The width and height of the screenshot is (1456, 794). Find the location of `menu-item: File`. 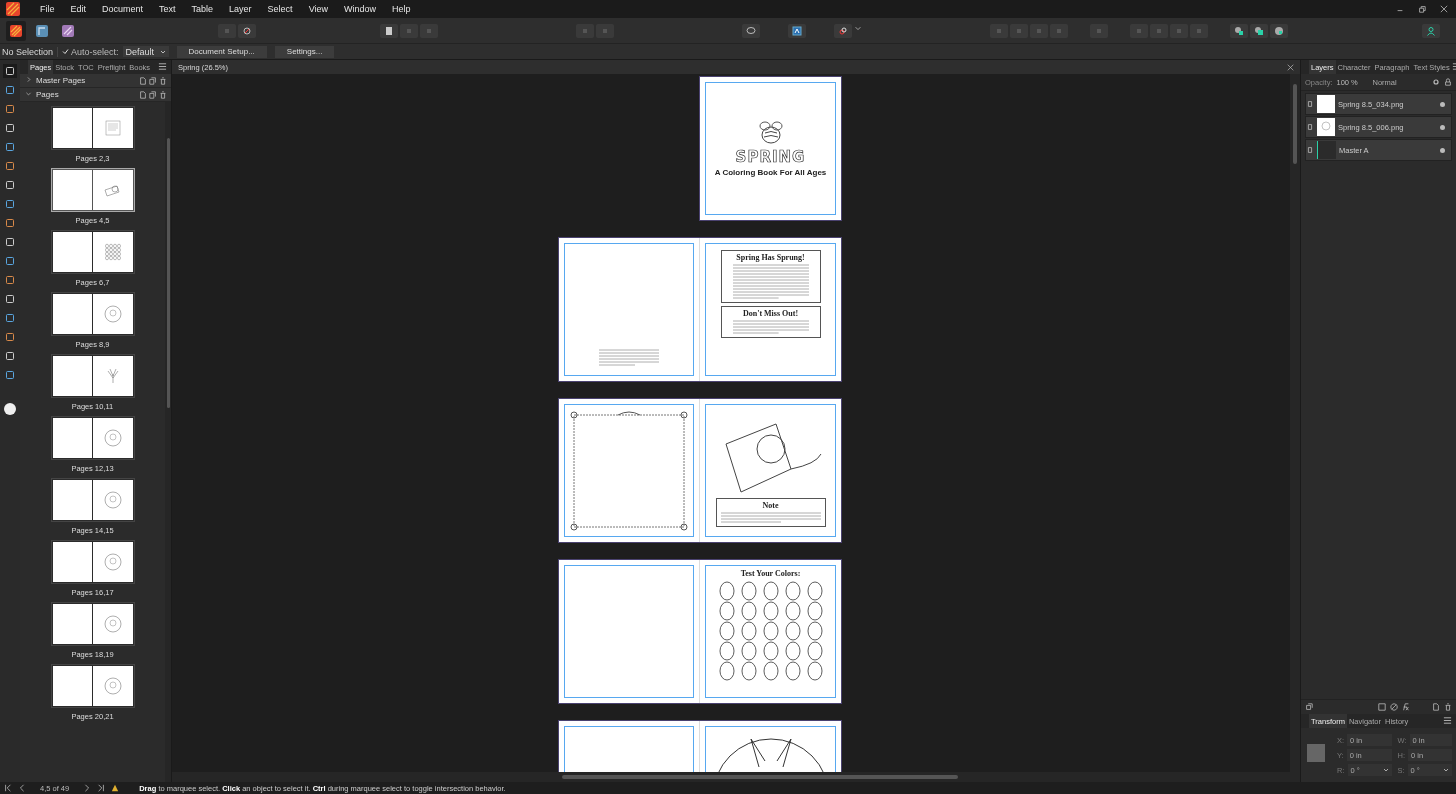

menu-item: File is located at coordinates (47, 9).